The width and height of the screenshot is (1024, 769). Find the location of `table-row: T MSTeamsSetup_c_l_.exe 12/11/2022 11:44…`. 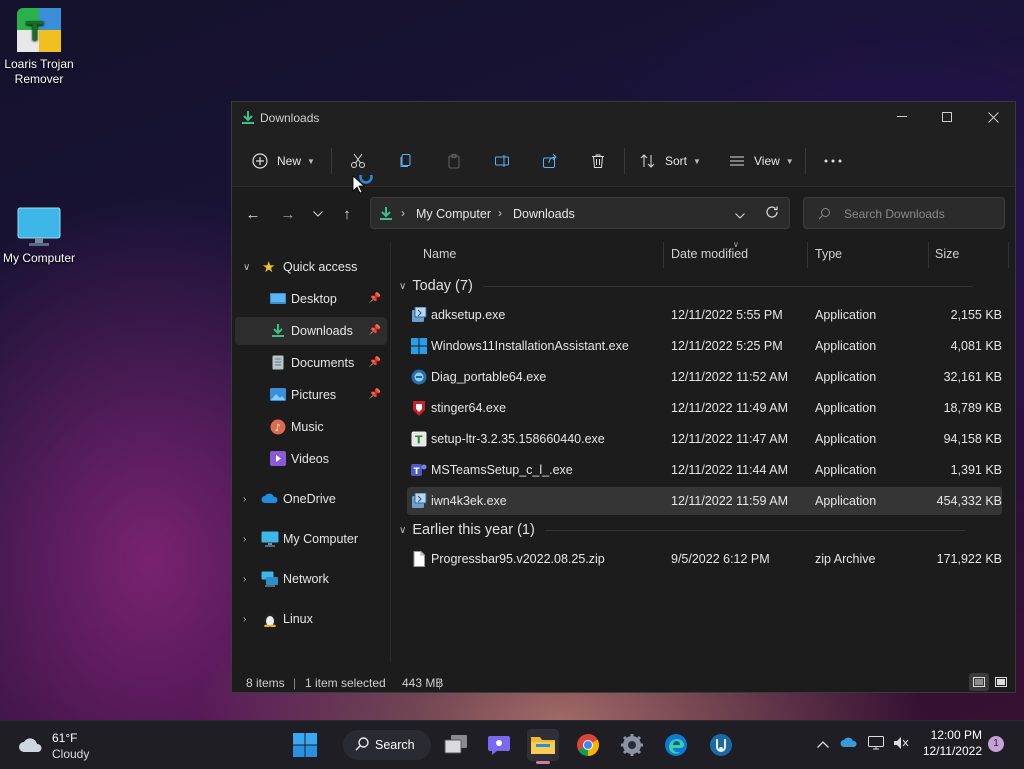

table-row: T MSTeamsSetup_c_l_.exe 12/11/2022 11:44… is located at coordinates (704, 470).